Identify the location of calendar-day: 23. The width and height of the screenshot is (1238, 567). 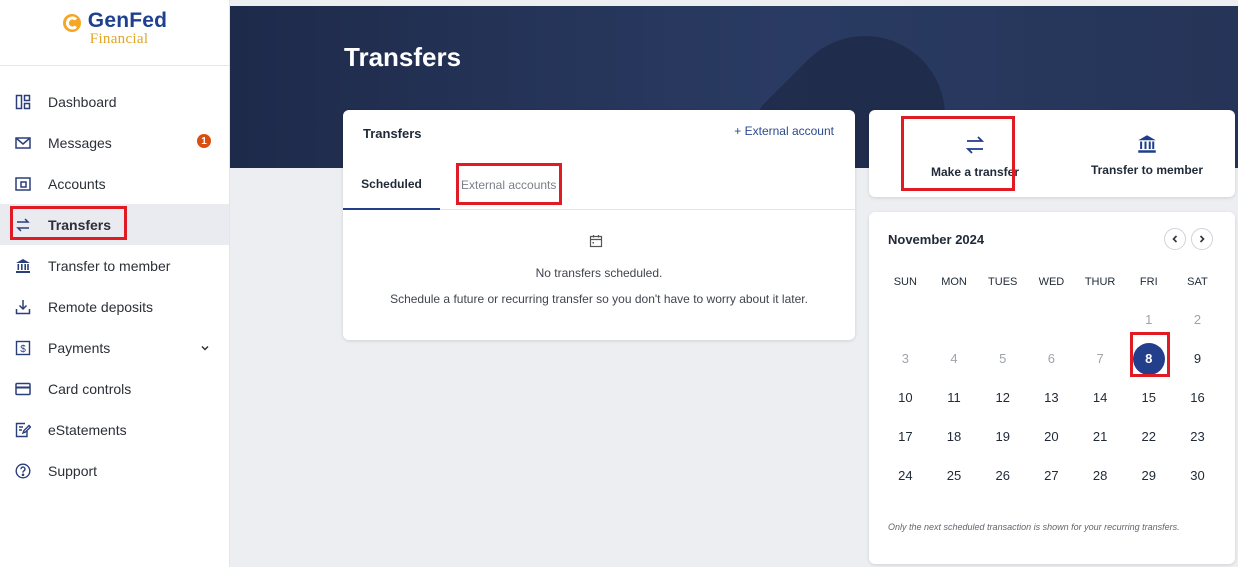
(1197, 436).